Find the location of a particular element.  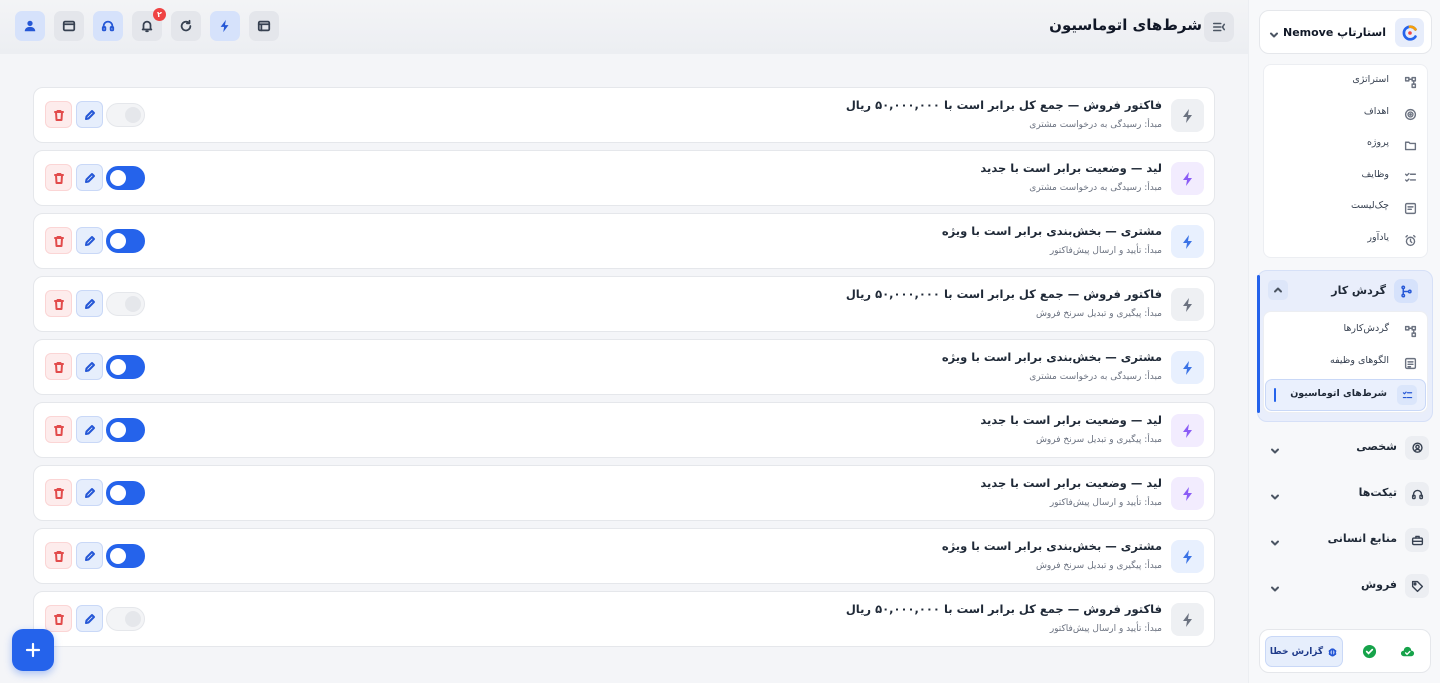

sidebar-item: استراتژی is located at coordinates (1345, 81).